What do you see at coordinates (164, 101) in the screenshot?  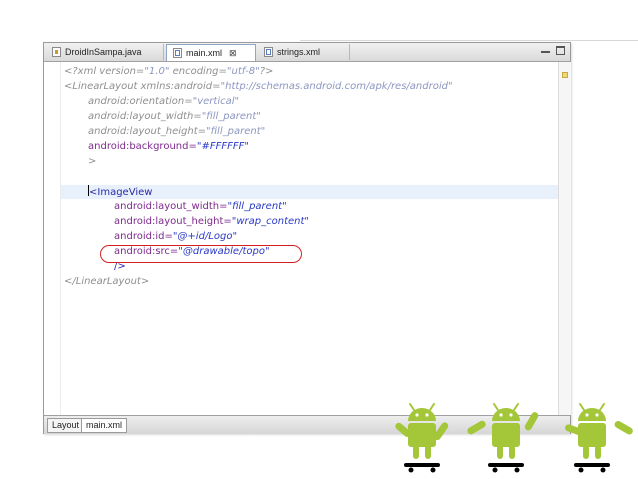 I see `code-line-3: android:orientation="vertical"` at bounding box center [164, 101].